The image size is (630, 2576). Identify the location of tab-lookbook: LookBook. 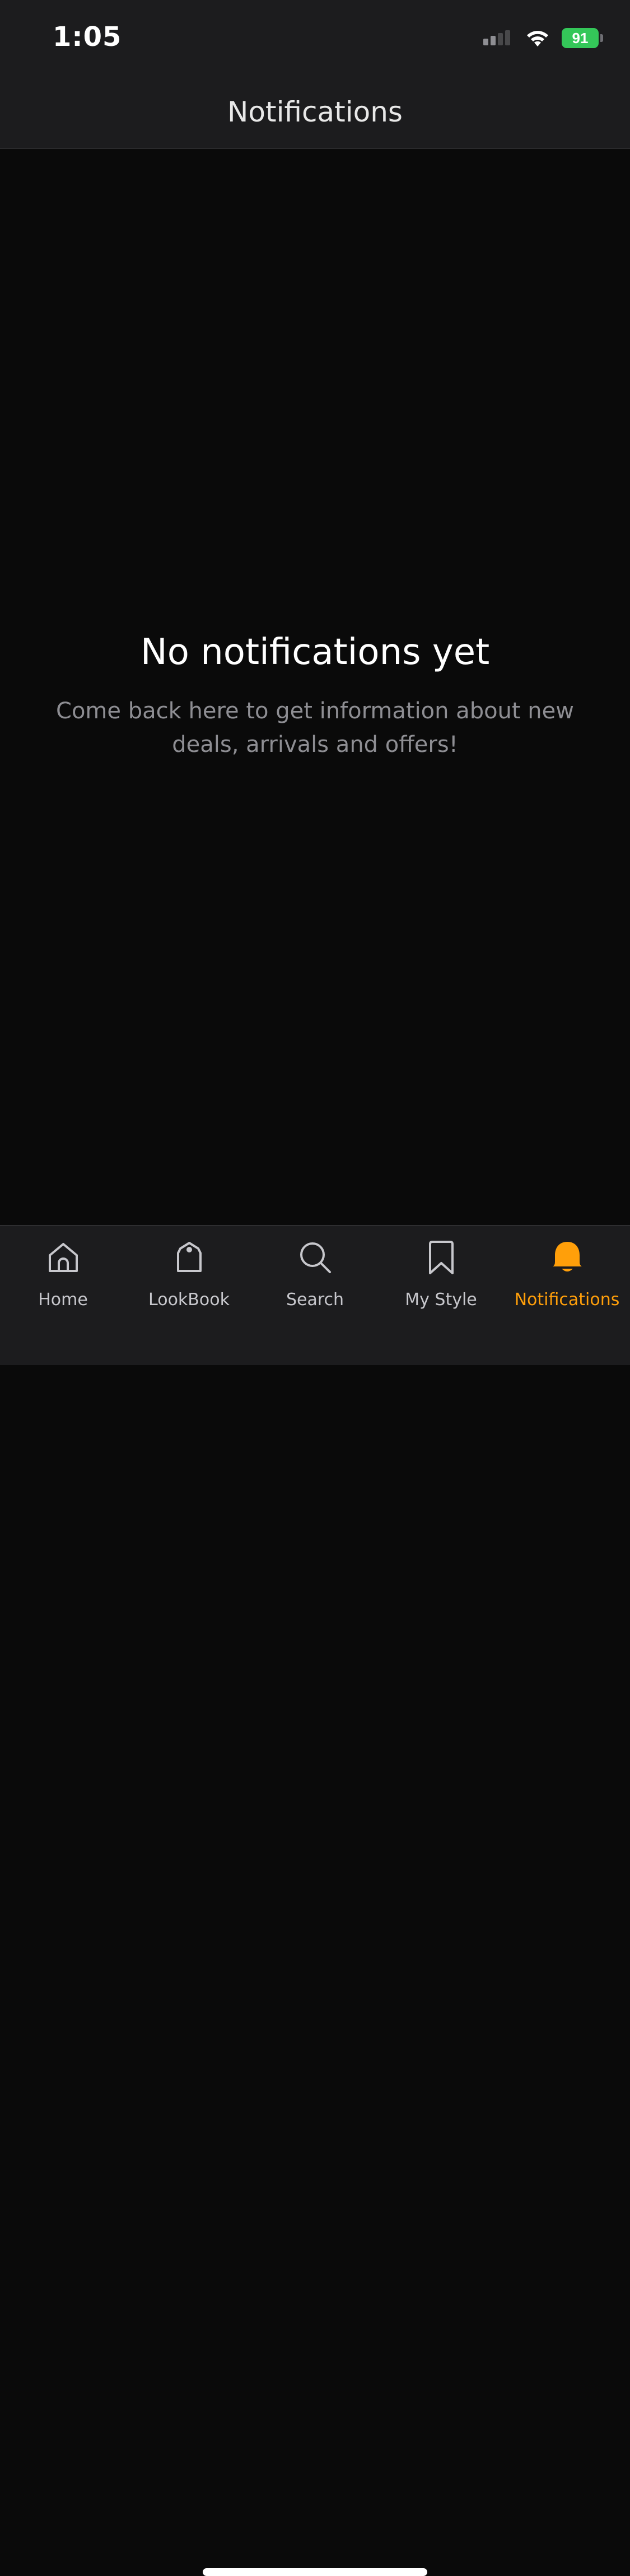
(189, 1273).